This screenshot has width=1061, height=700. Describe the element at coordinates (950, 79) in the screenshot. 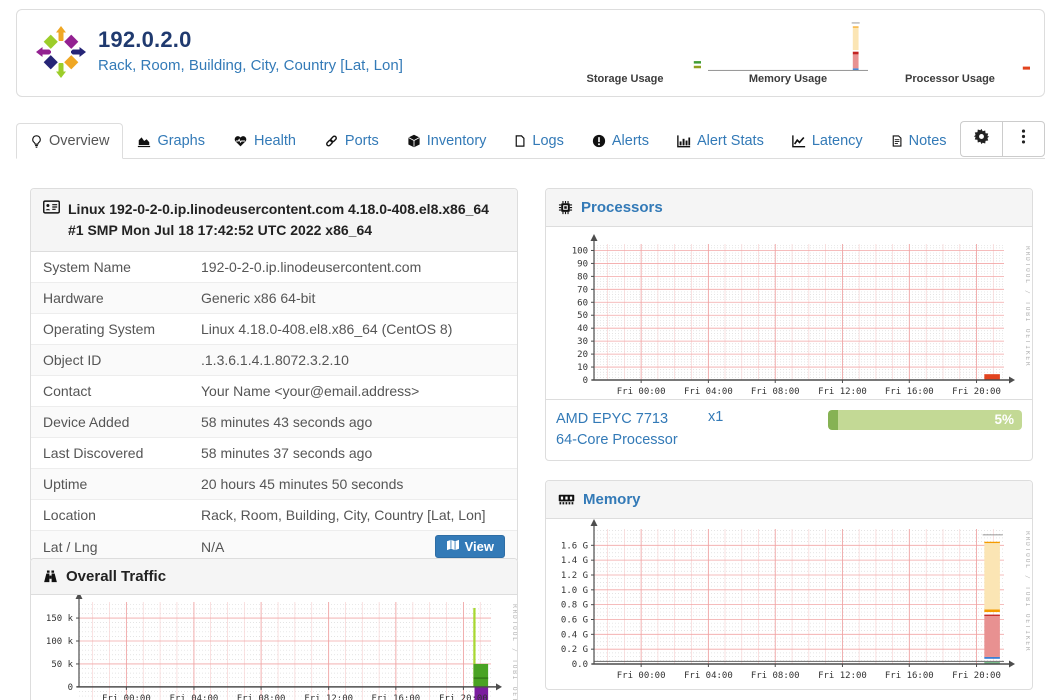

I see `mini-processor-label: Processor Usage` at that location.